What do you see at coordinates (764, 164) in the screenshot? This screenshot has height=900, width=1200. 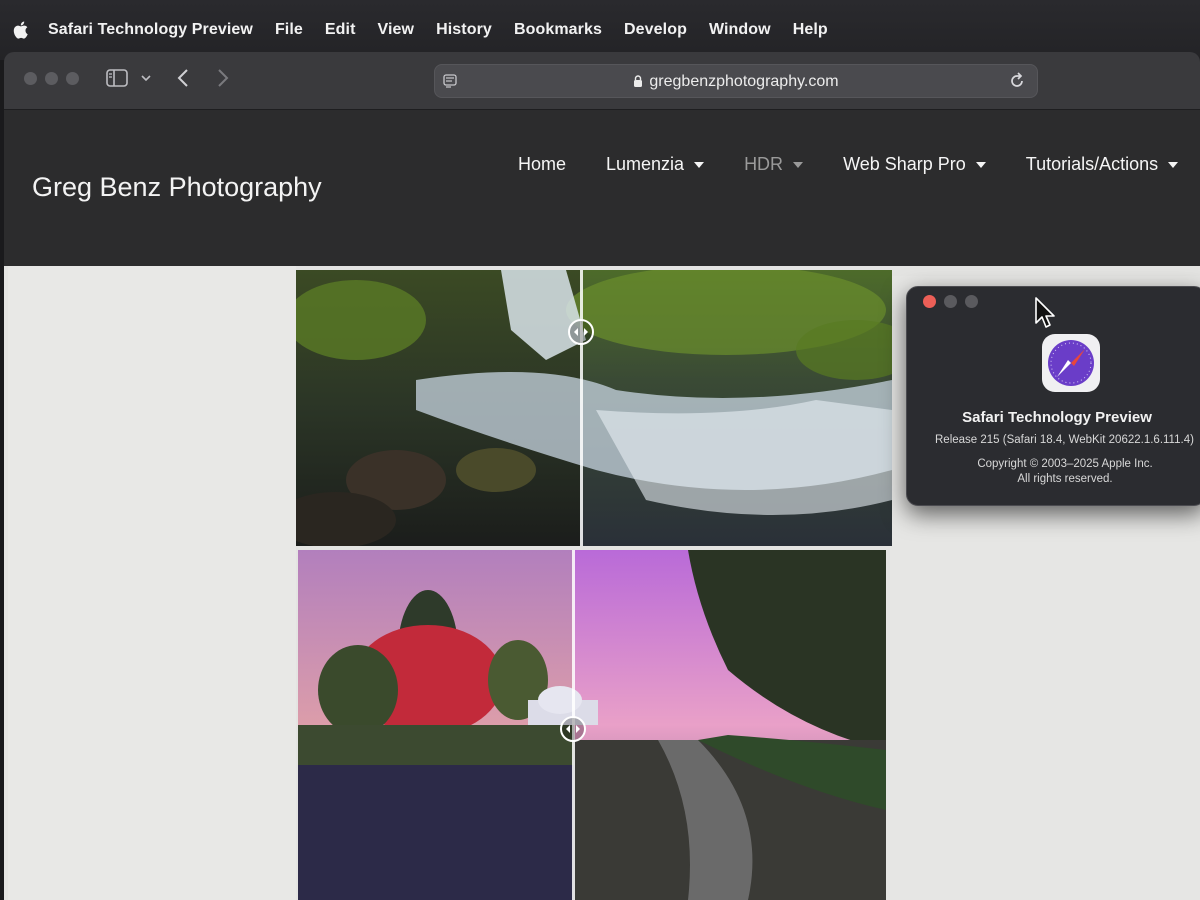 I see `nav-hdr-label: HDR` at bounding box center [764, 164].